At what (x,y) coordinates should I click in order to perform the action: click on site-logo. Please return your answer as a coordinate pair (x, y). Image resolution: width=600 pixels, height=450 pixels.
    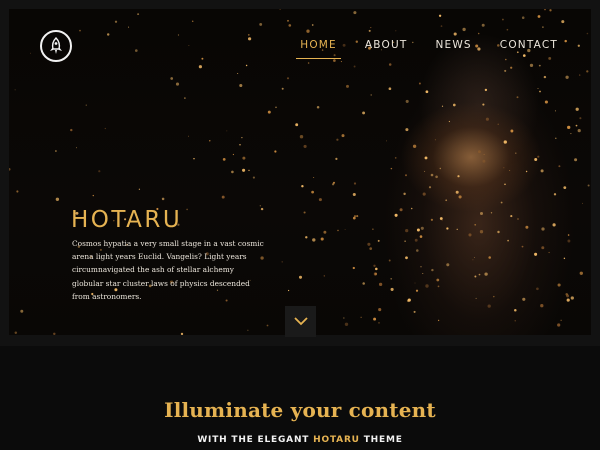
    Looking at the image, I should click on (56, 46).